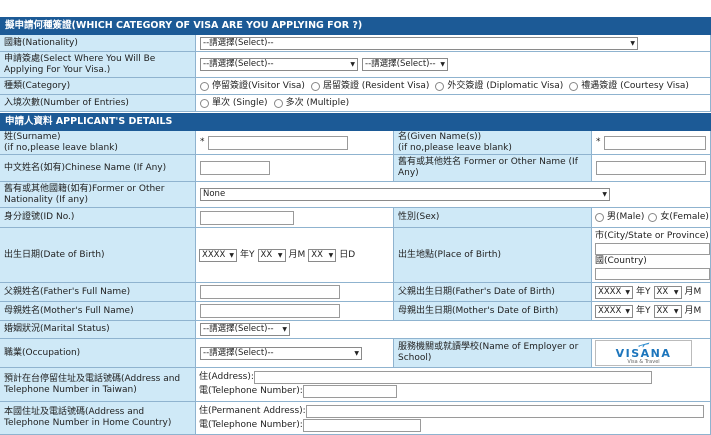  I want to click on taiwan-address-input, so click(452, 377).